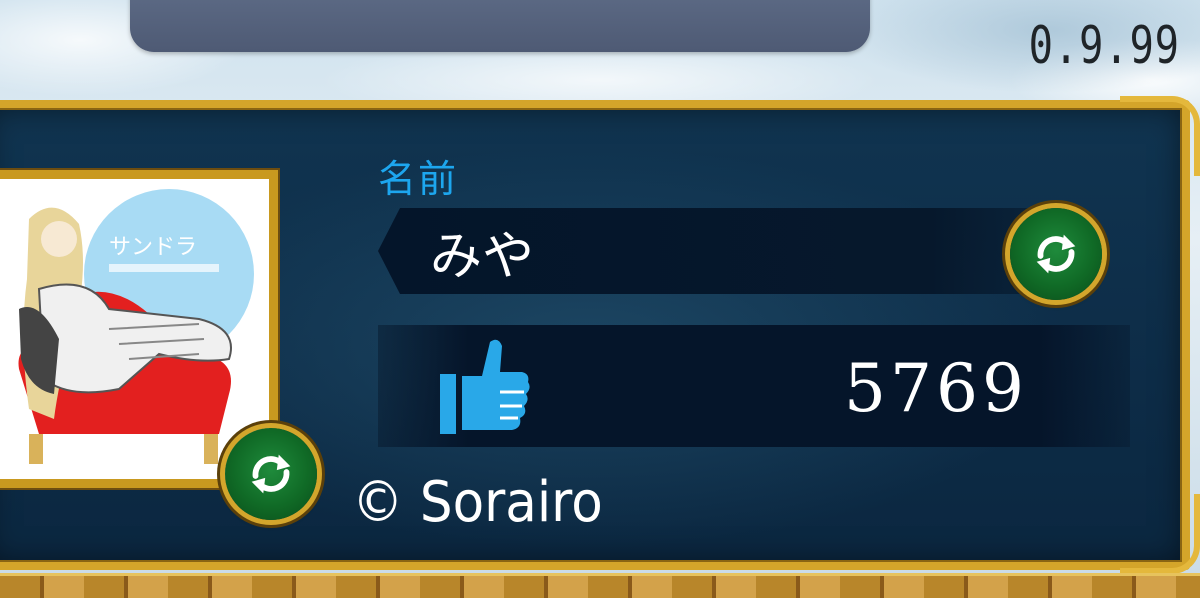 Image resolution: width=1200 pixels, height=598 pixels. I want to click on bottom-gold-border, so click(600, 585).